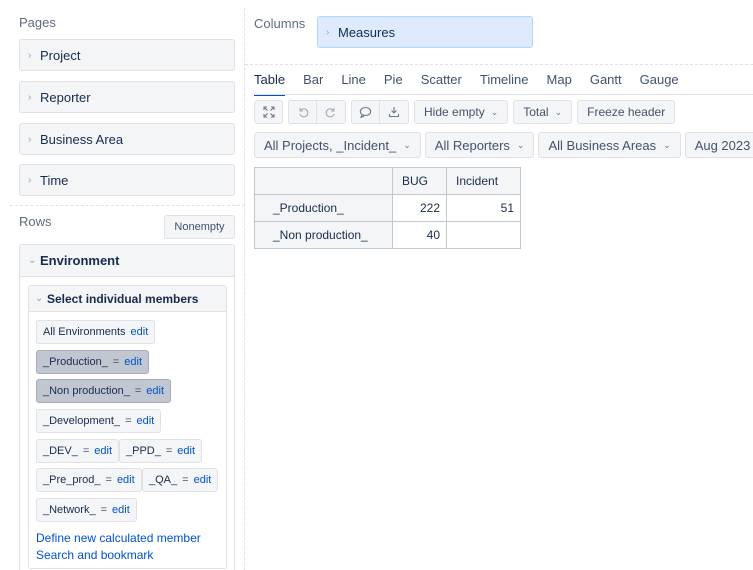  I want to click on project-filter: All Projects, _Incident_ ⌄, so click(337, 145).